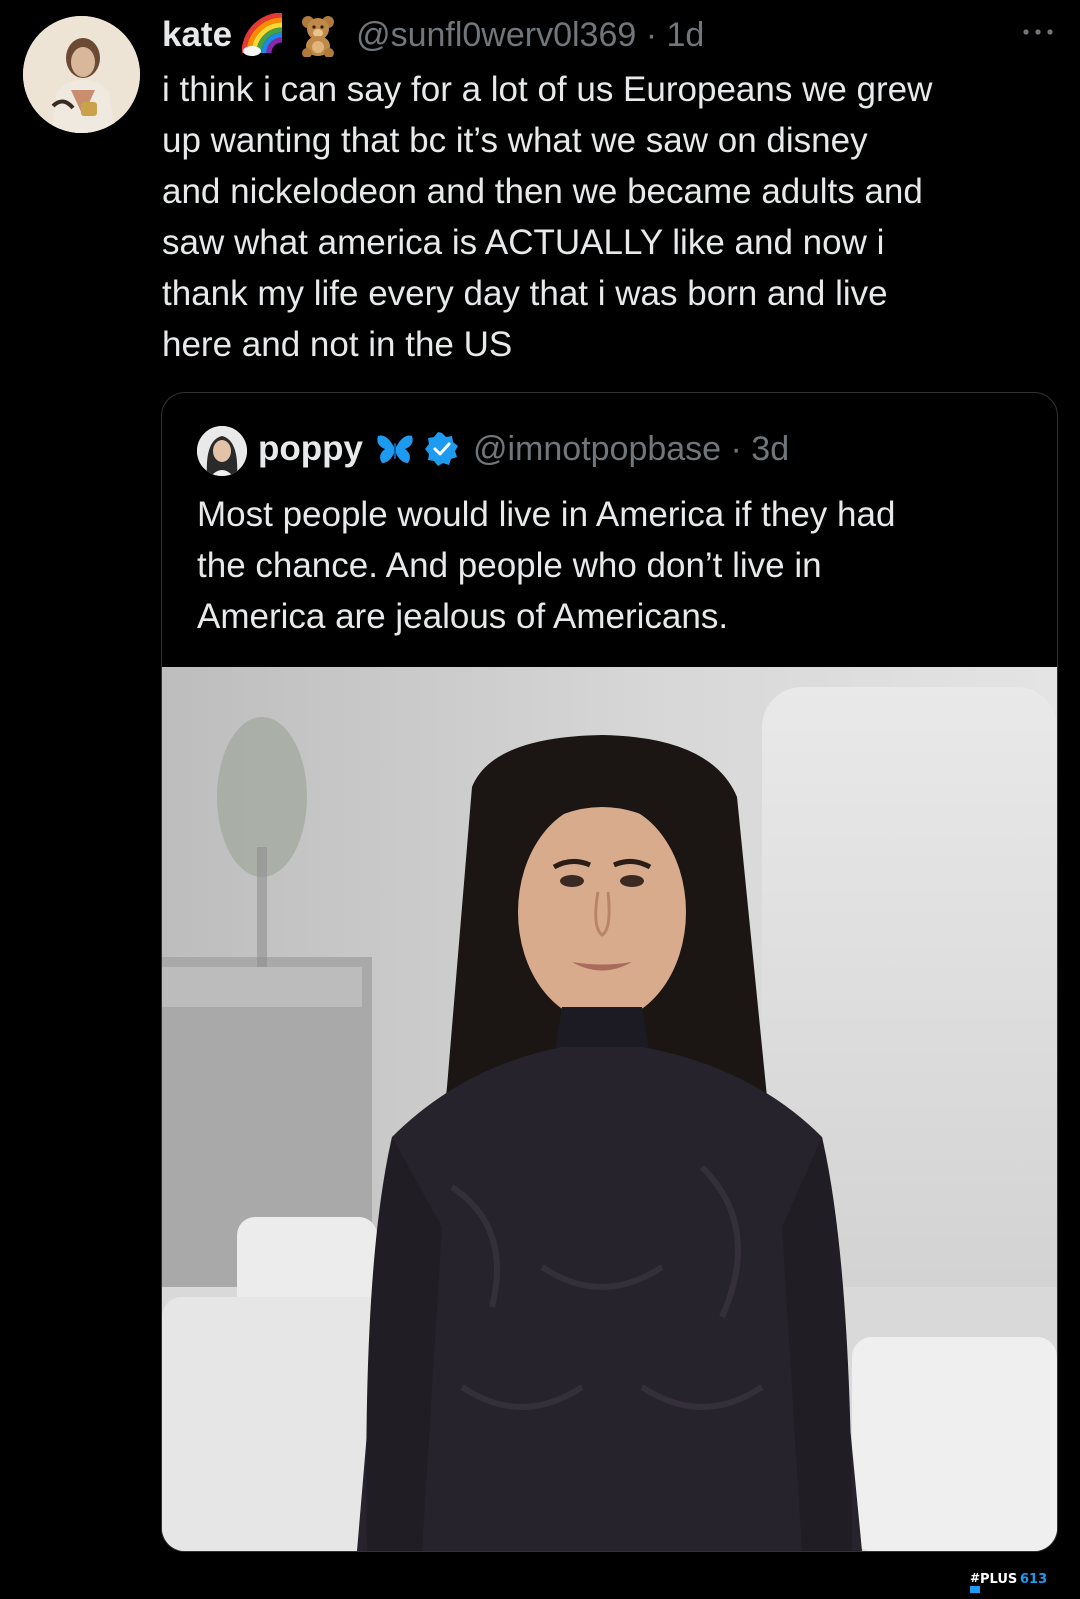 The height and width of the screenshot is (1599, 1080). I want to click on author-handle-and-time: @sunfl0werv0l369 · 1d, so click(530, 35).